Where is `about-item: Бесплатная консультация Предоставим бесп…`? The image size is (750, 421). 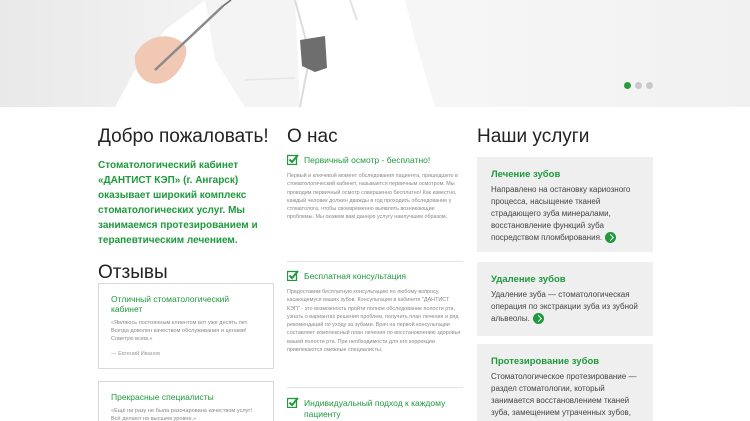 about-item: Бесплатная консультация Предоставим бесп… is located at coordinates (375, 312).